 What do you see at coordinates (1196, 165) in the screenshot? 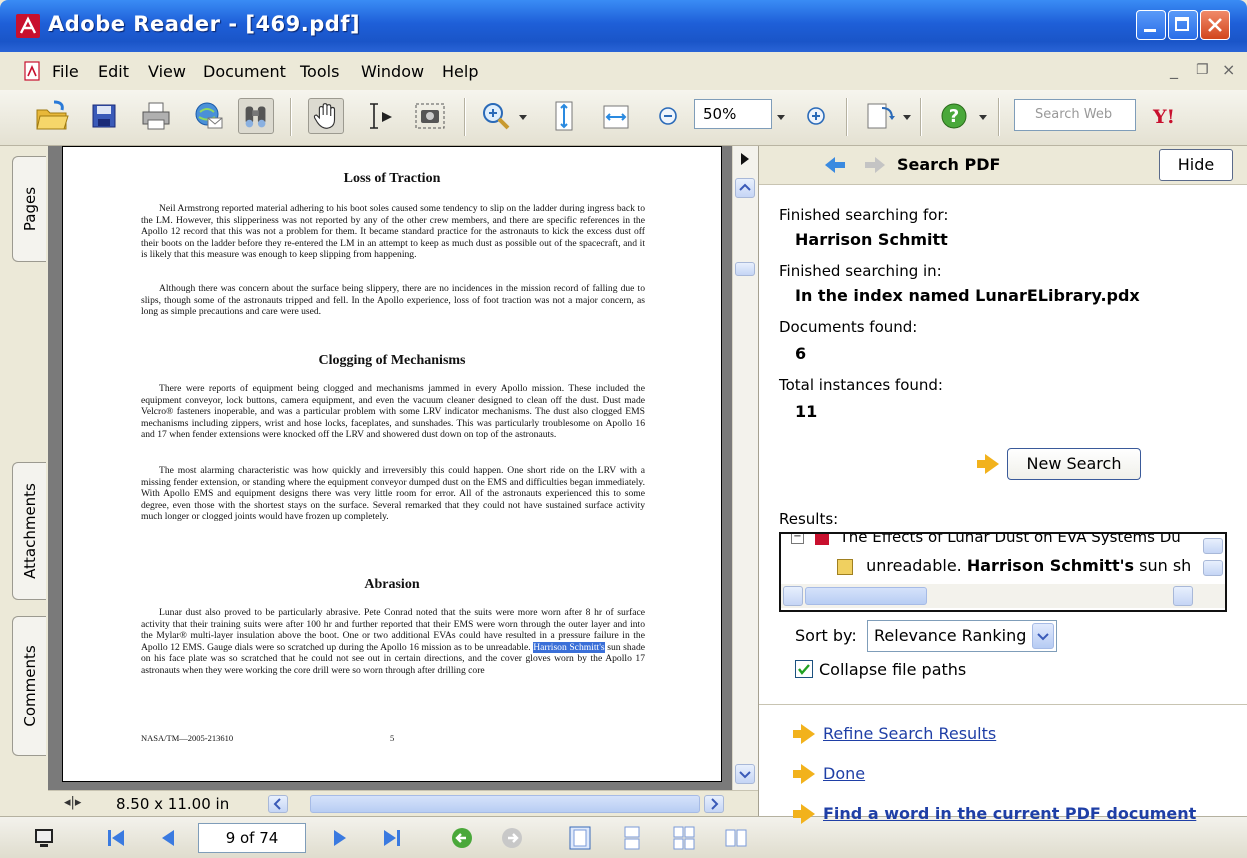
I see `hide-button: Hide` at bounding box center [1196, 165].